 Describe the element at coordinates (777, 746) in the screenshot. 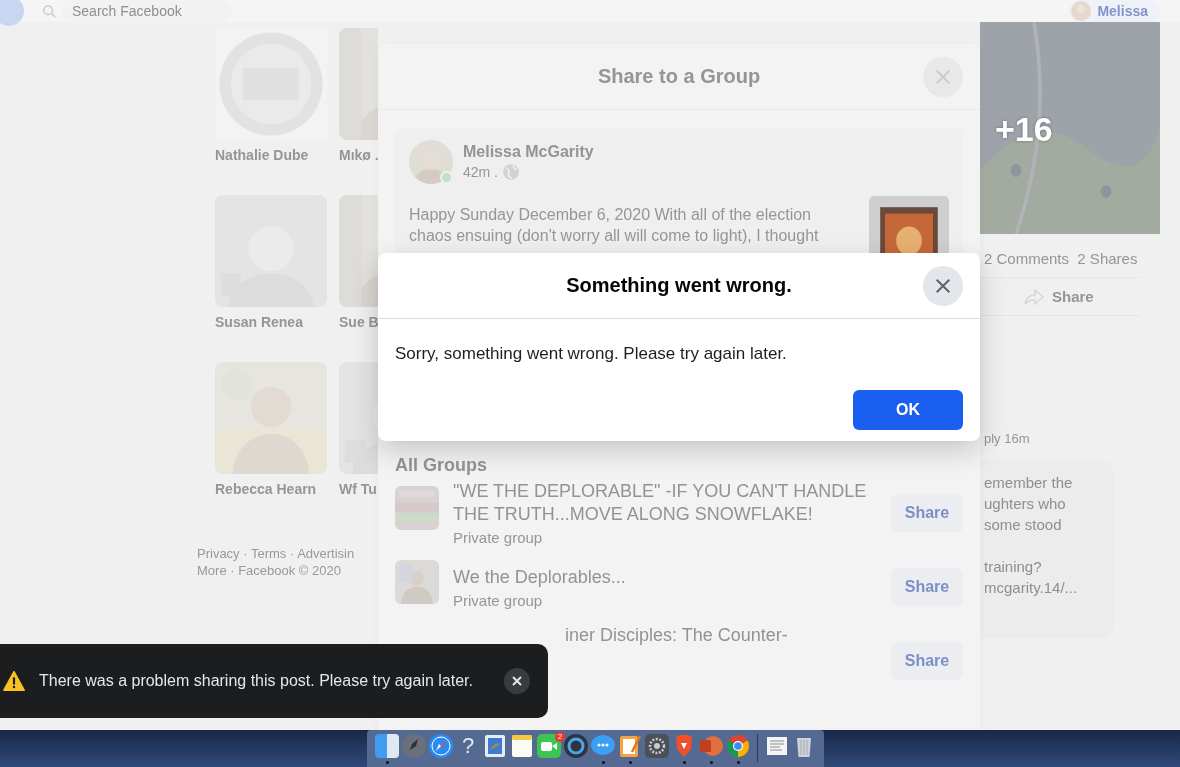

I see `document-icon` at that location.